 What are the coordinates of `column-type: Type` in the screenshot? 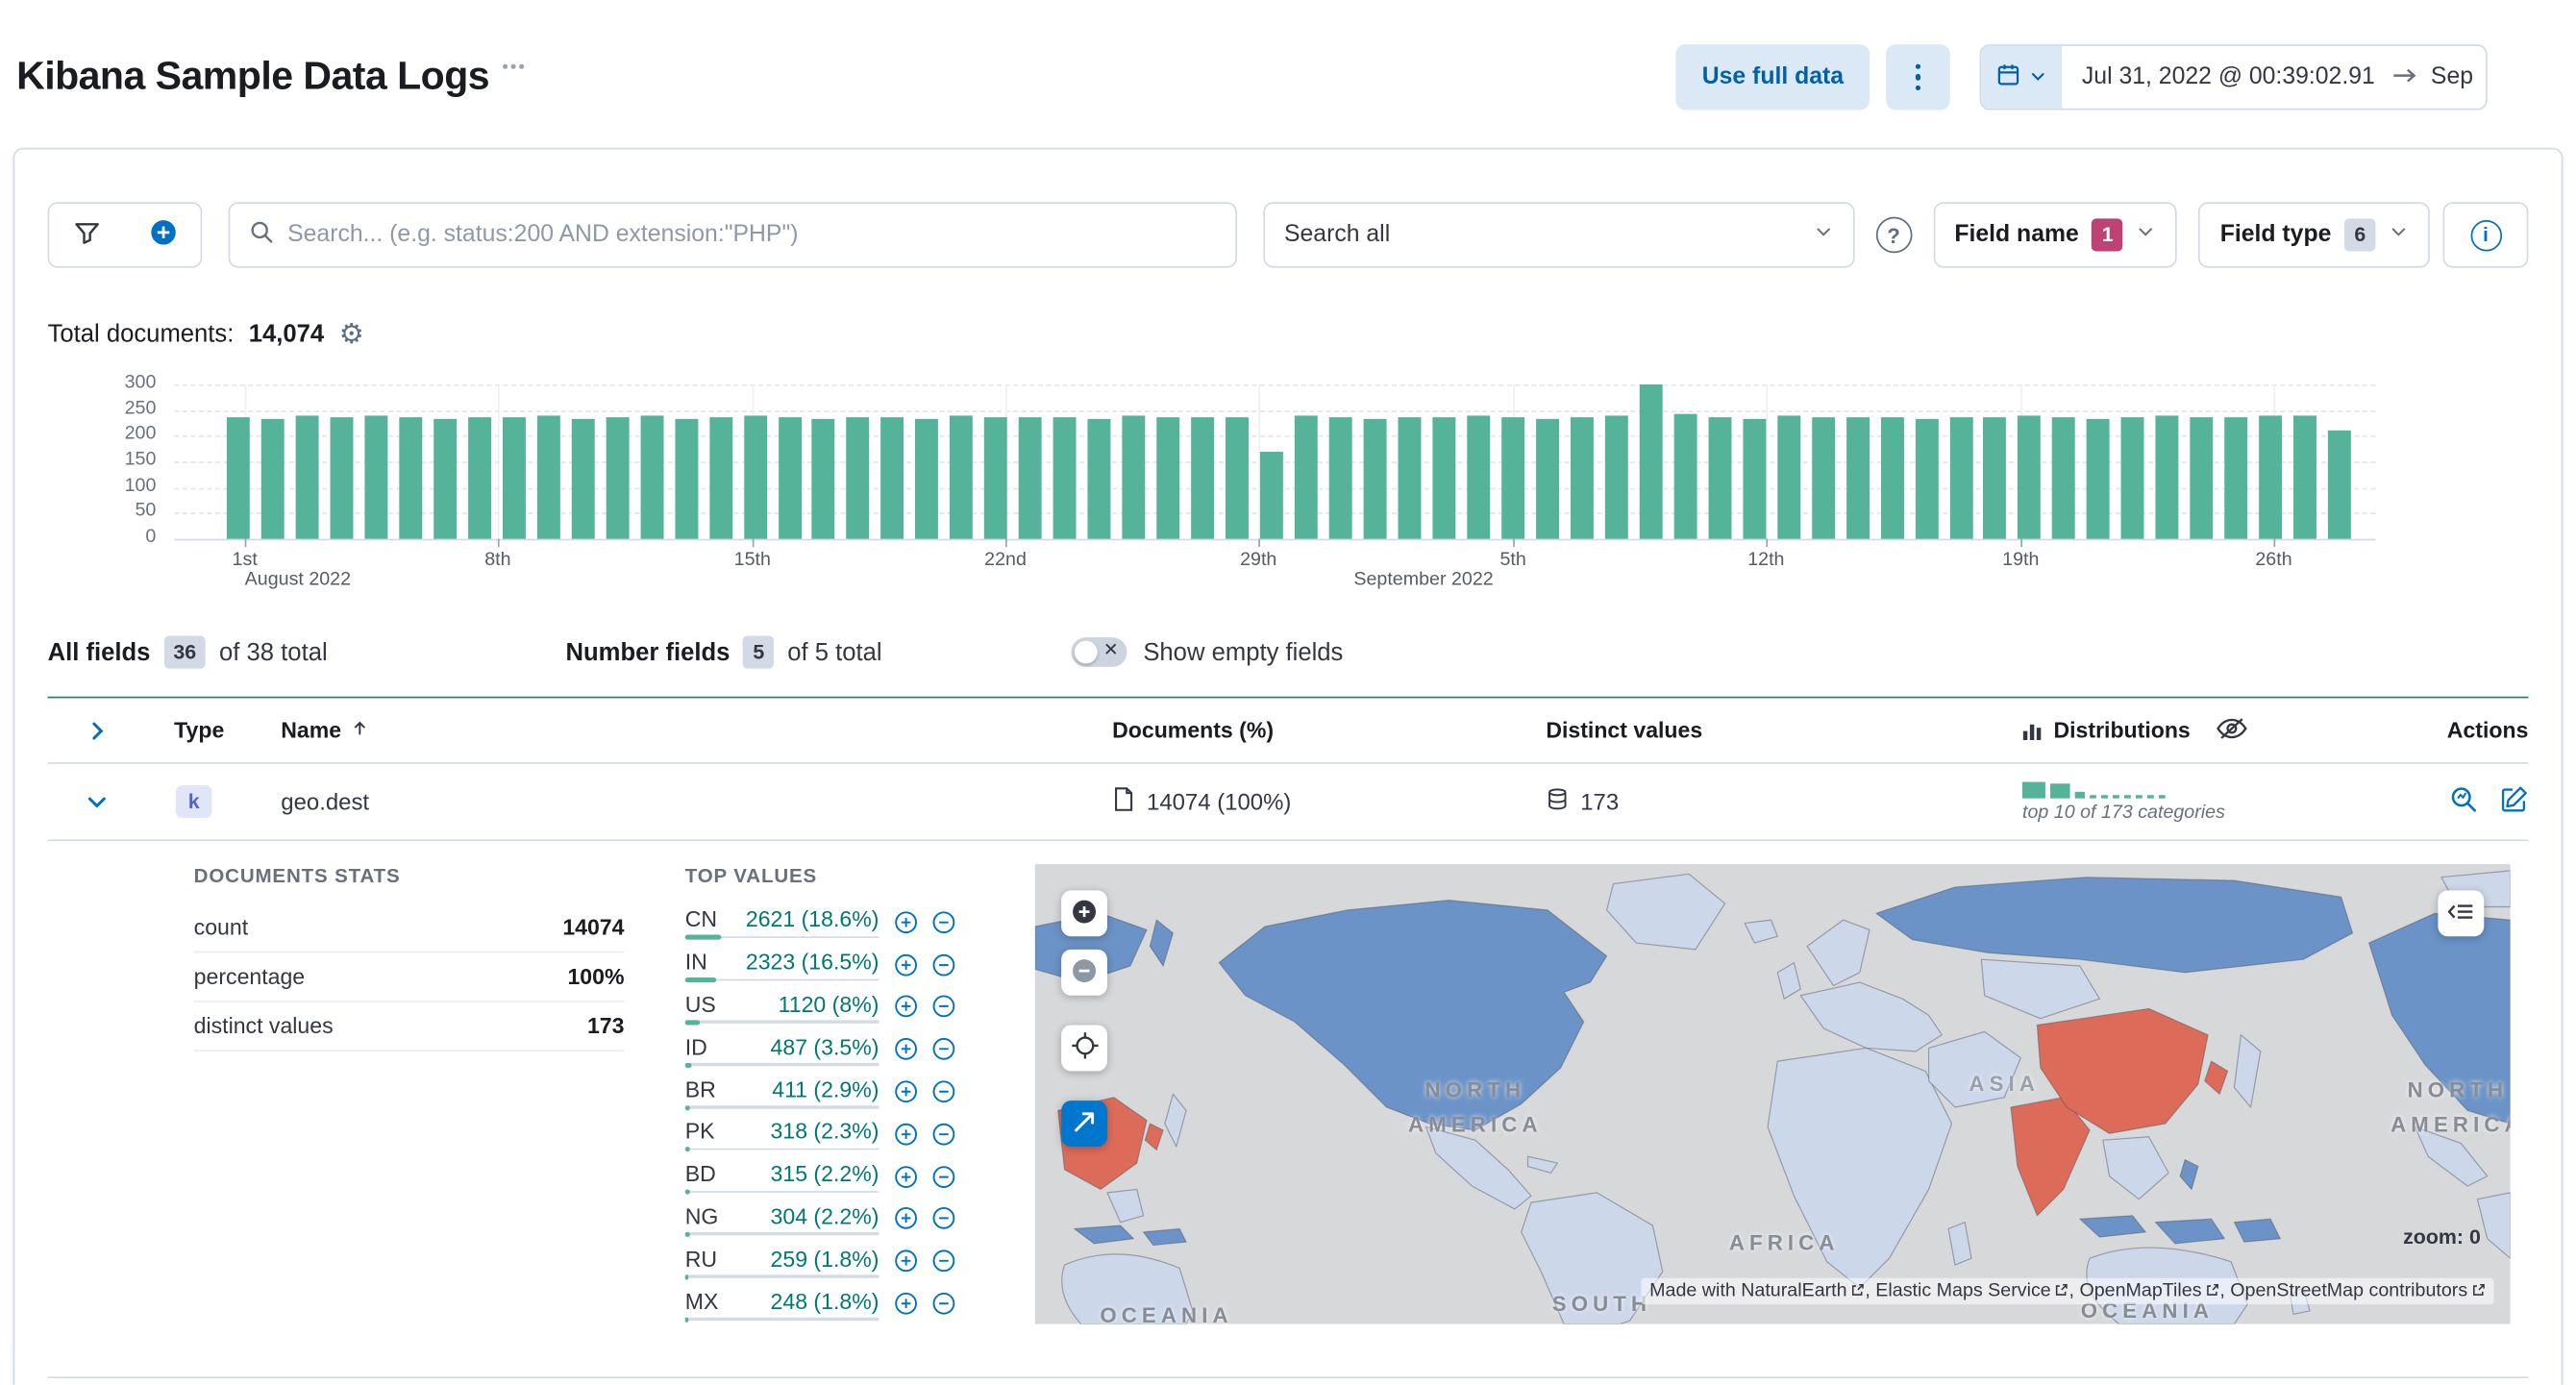 It's located at (214, 730).